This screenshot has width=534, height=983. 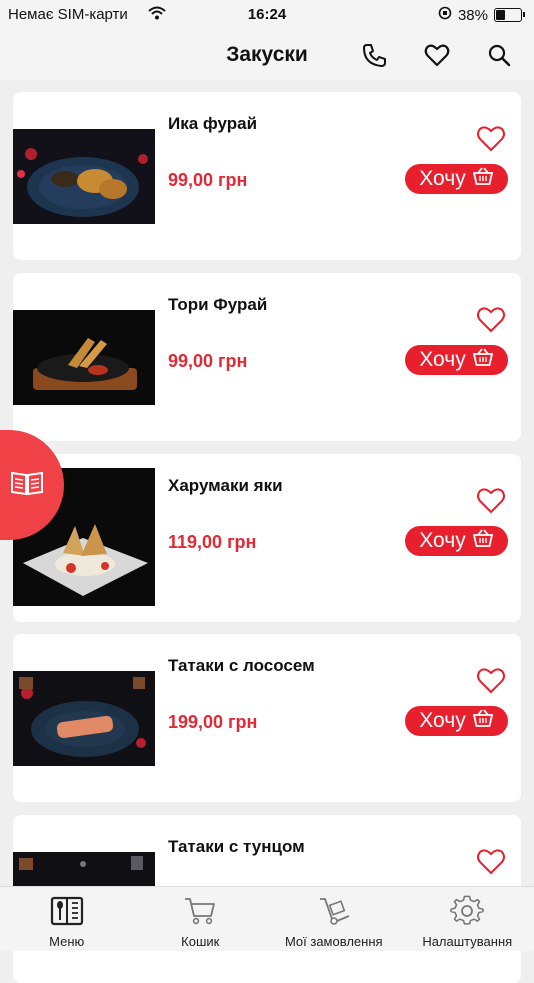 I want to click on battery-icon, so click(x=508, y=15).